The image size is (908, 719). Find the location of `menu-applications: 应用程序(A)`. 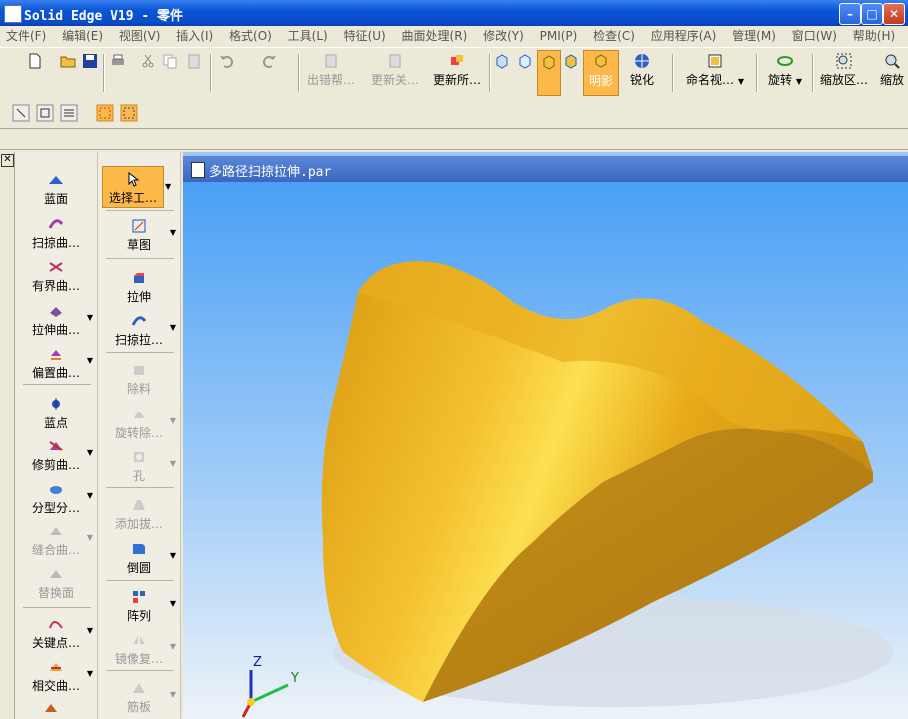

menu-applications: 应用程序(A) is located at coordinates (684, 36).